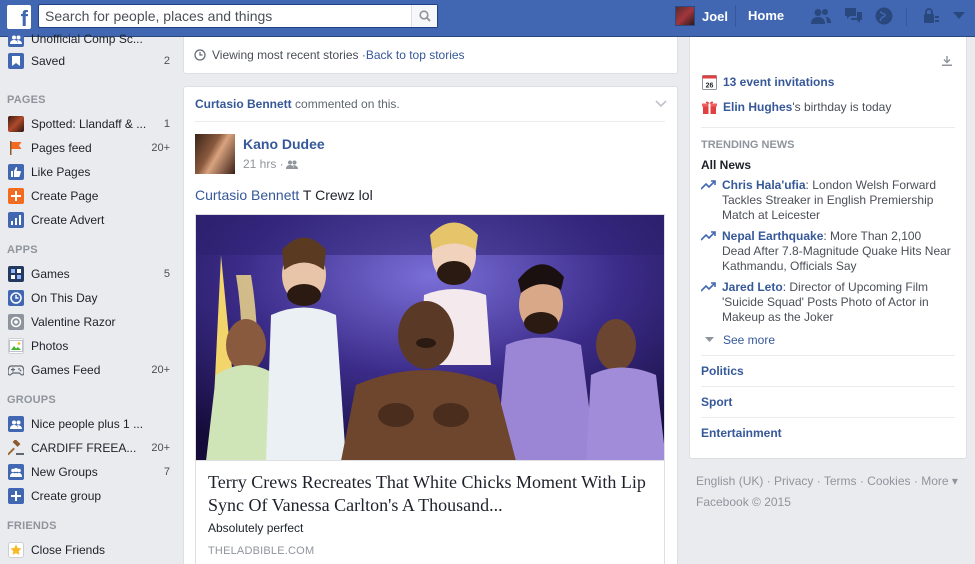 This screenshot has width=975, height=564. What do you see at coordinates (888, 481) in the screenshot?
I see `footer-link-cookies: Cookies` at bounding box center [888, 481].